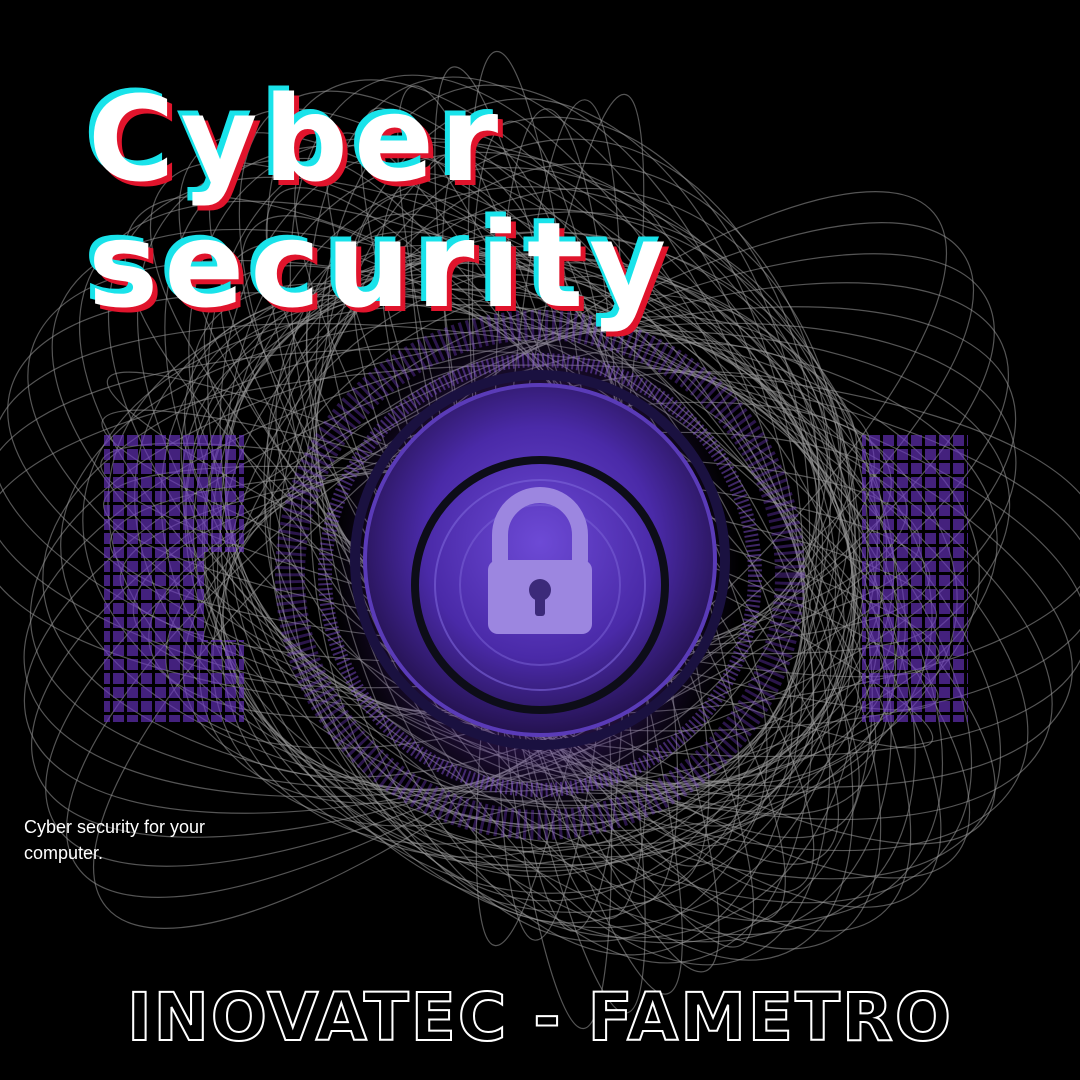  Describe the element at coordinates (380, 265) in the screenshot. I see `title-line-2: security` at that location.